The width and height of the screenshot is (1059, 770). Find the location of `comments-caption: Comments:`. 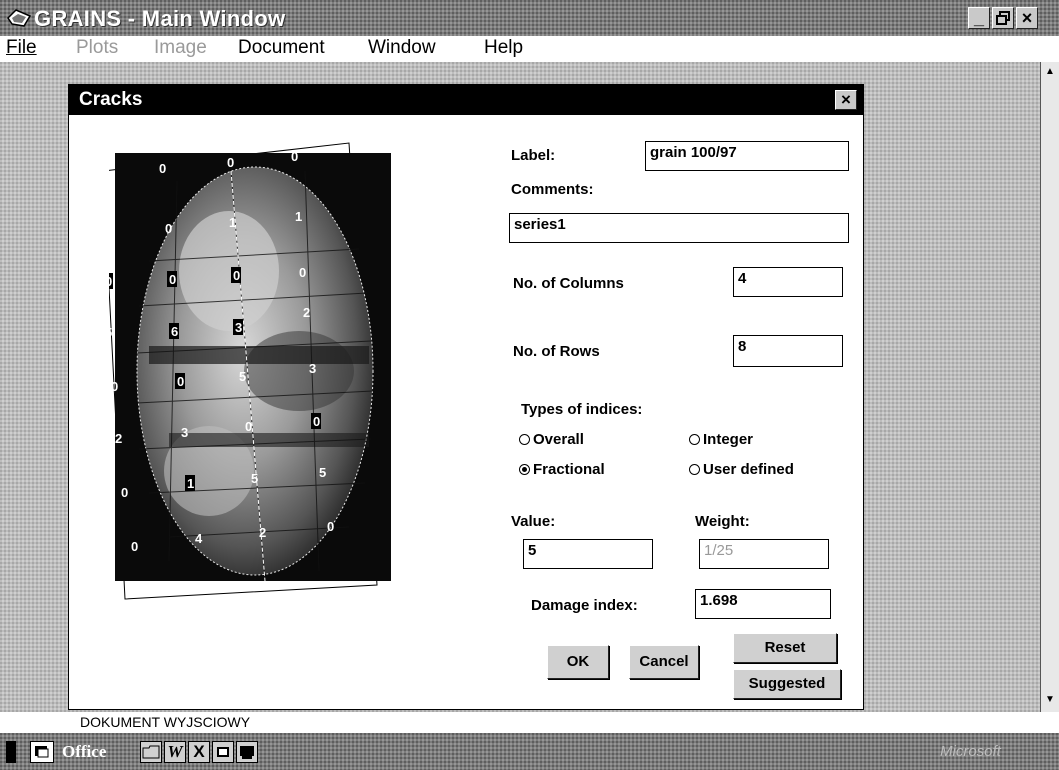

comments-caption: Comments: is located at coordinates (552, 189).